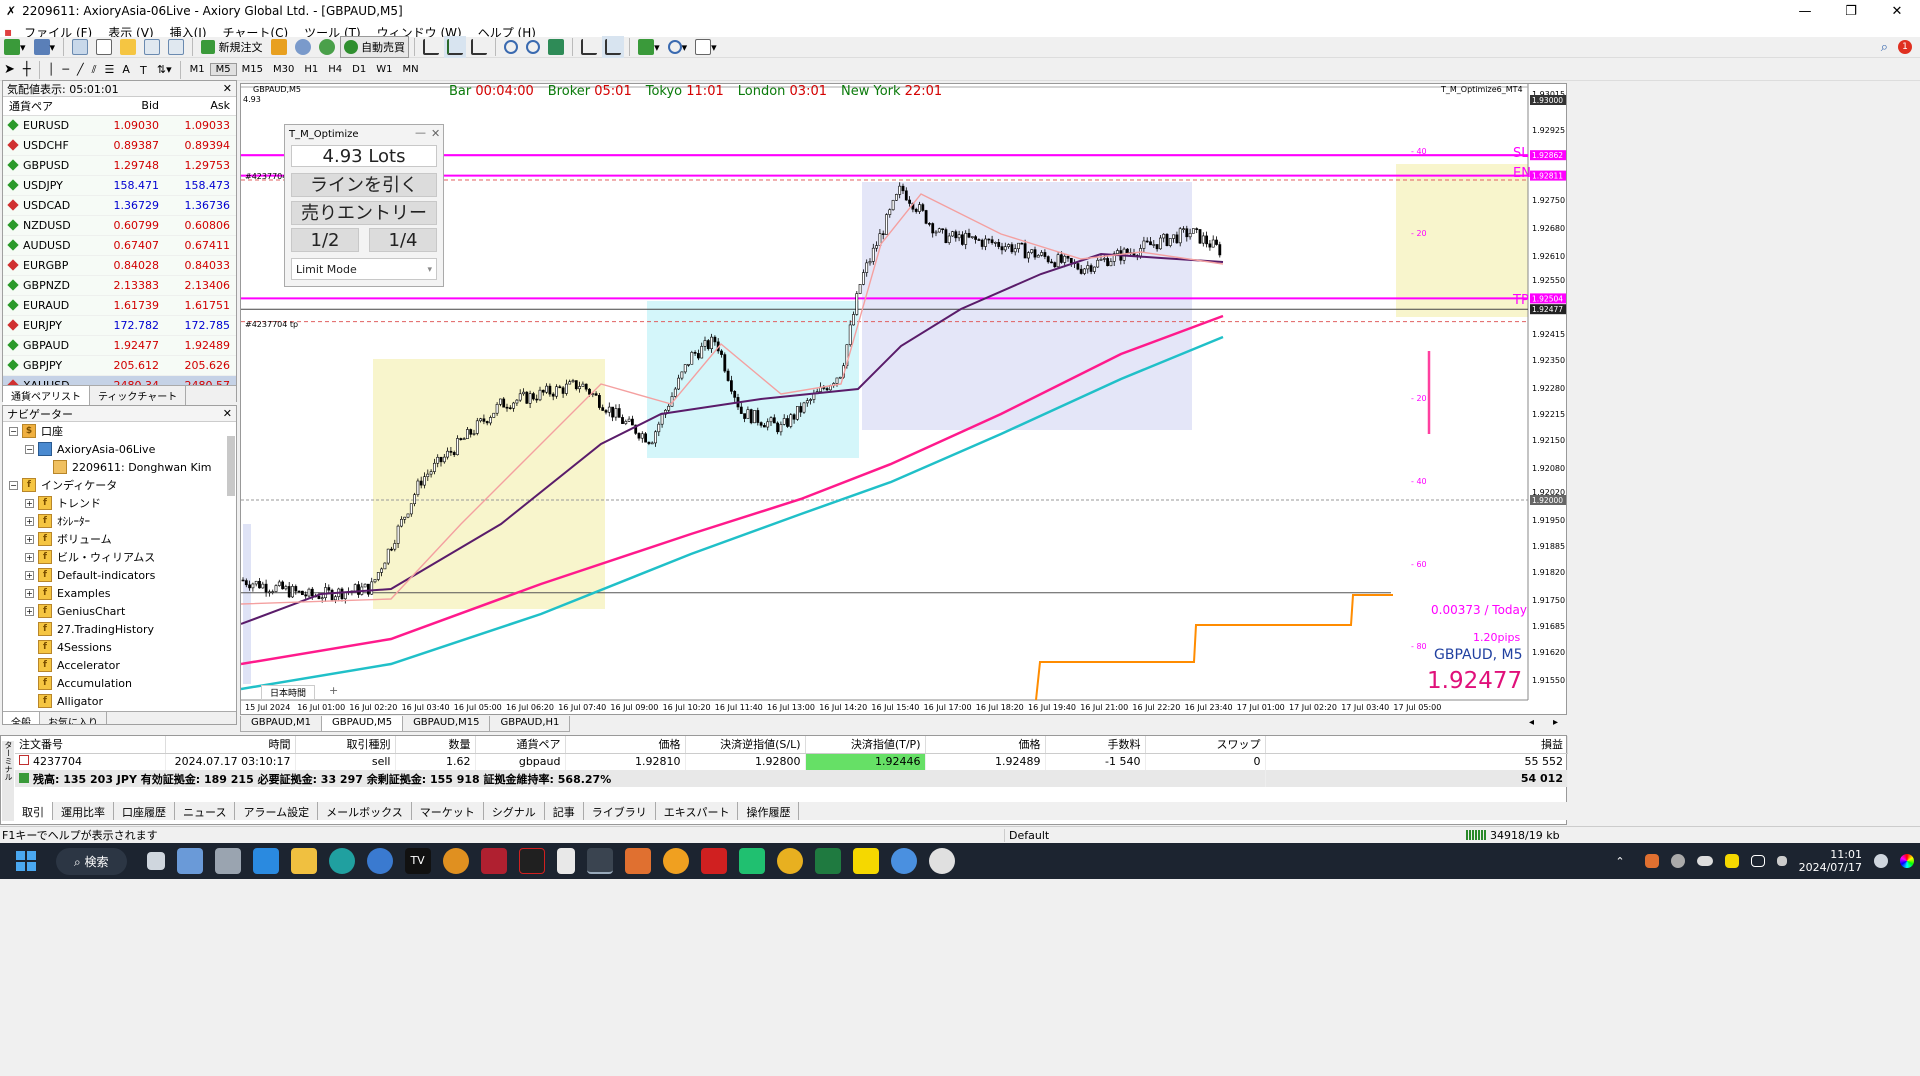  Describe the element at coordinates (122, 485) in the screenshot. I see `tree-indicators: − f インディケータ` at that location.